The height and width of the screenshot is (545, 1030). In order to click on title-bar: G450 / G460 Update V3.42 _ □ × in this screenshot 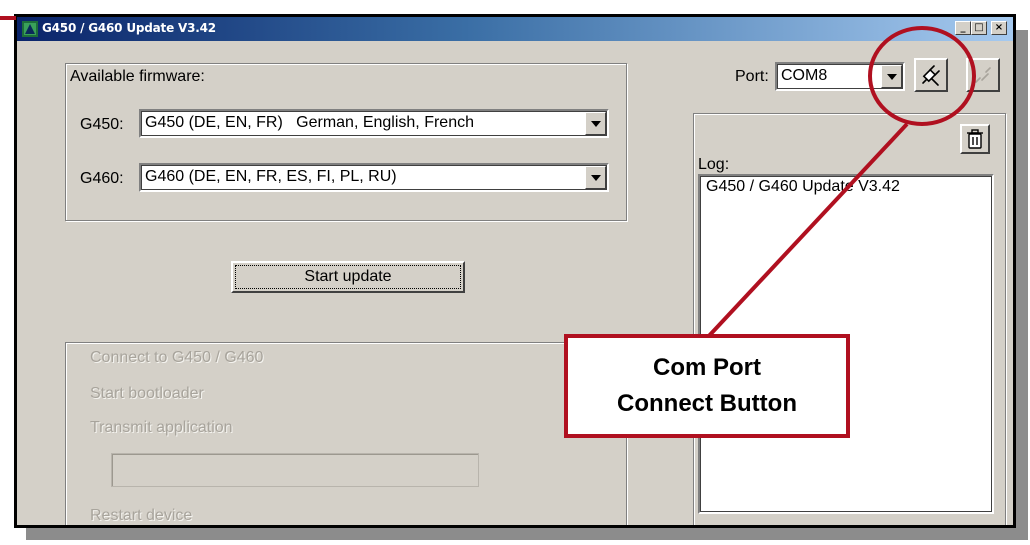, I will do `click(515, 29)`.